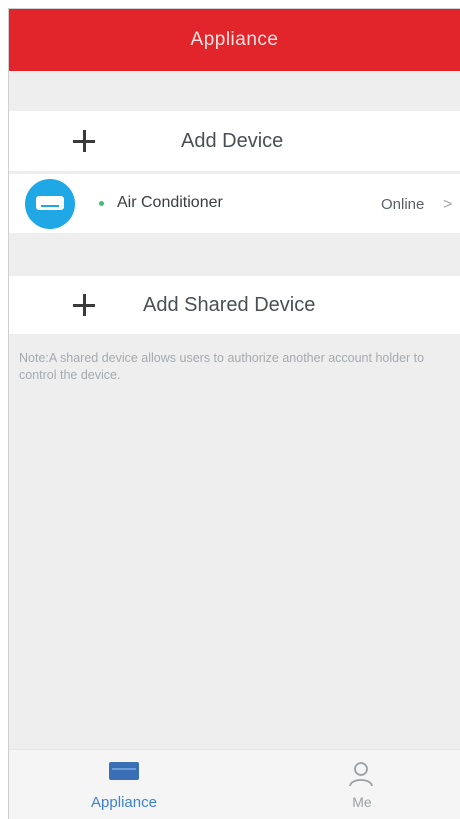 Image resolution: width=460 pixels, height=819 pixels. Describe the element at coordinates (361, 774) in the screenshot. I see `person-icon` at that location.